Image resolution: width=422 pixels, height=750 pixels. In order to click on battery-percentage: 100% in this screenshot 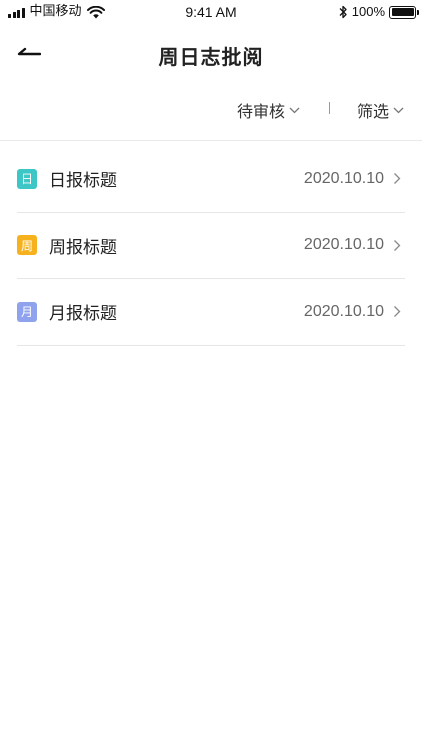, I will do `click(368, 11)`.